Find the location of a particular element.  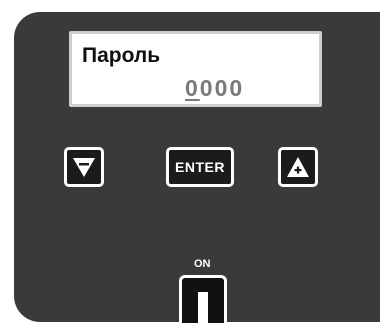

password-value: 0000 is located at coordinates (214, 88).